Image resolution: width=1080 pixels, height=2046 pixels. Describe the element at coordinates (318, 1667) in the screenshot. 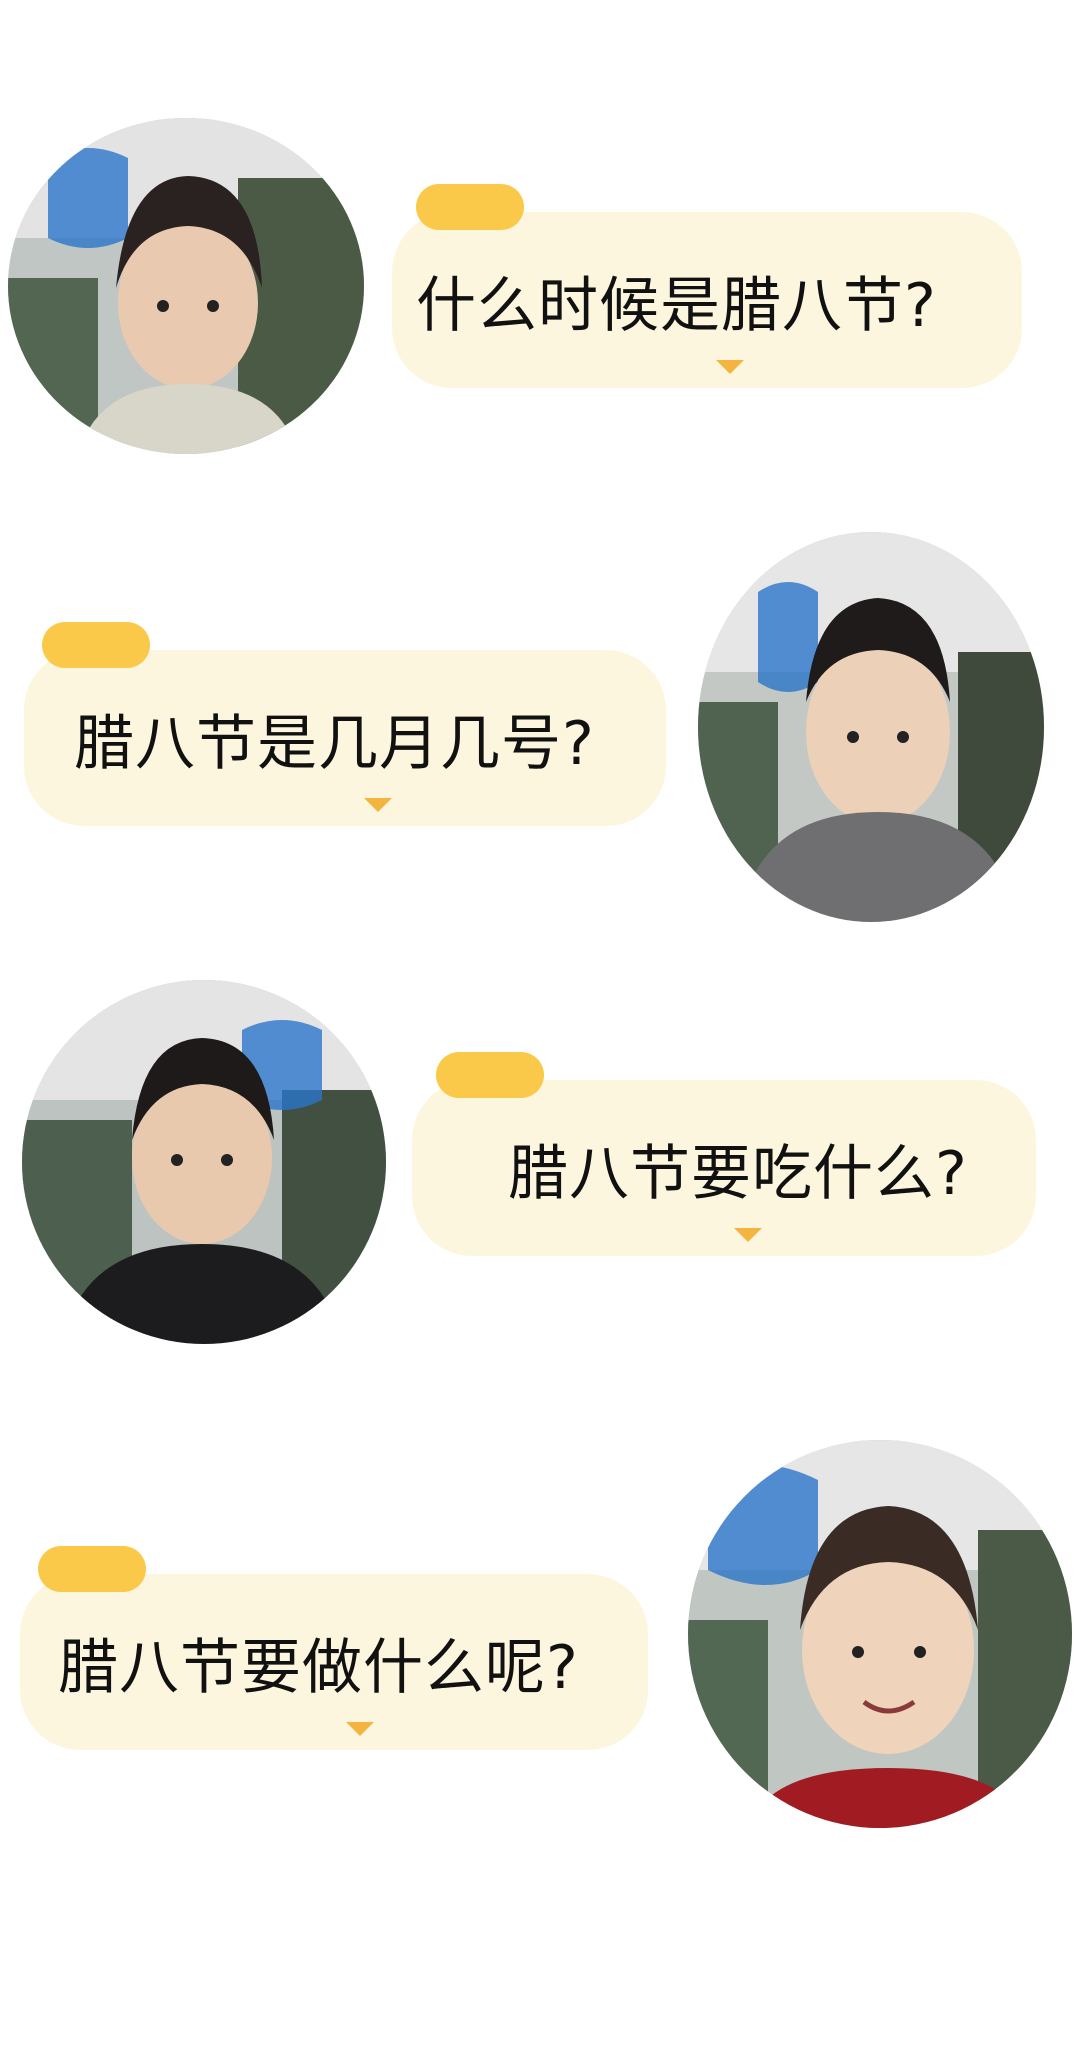

I see `question-text: 腊八节要做什么呢?` at that location.